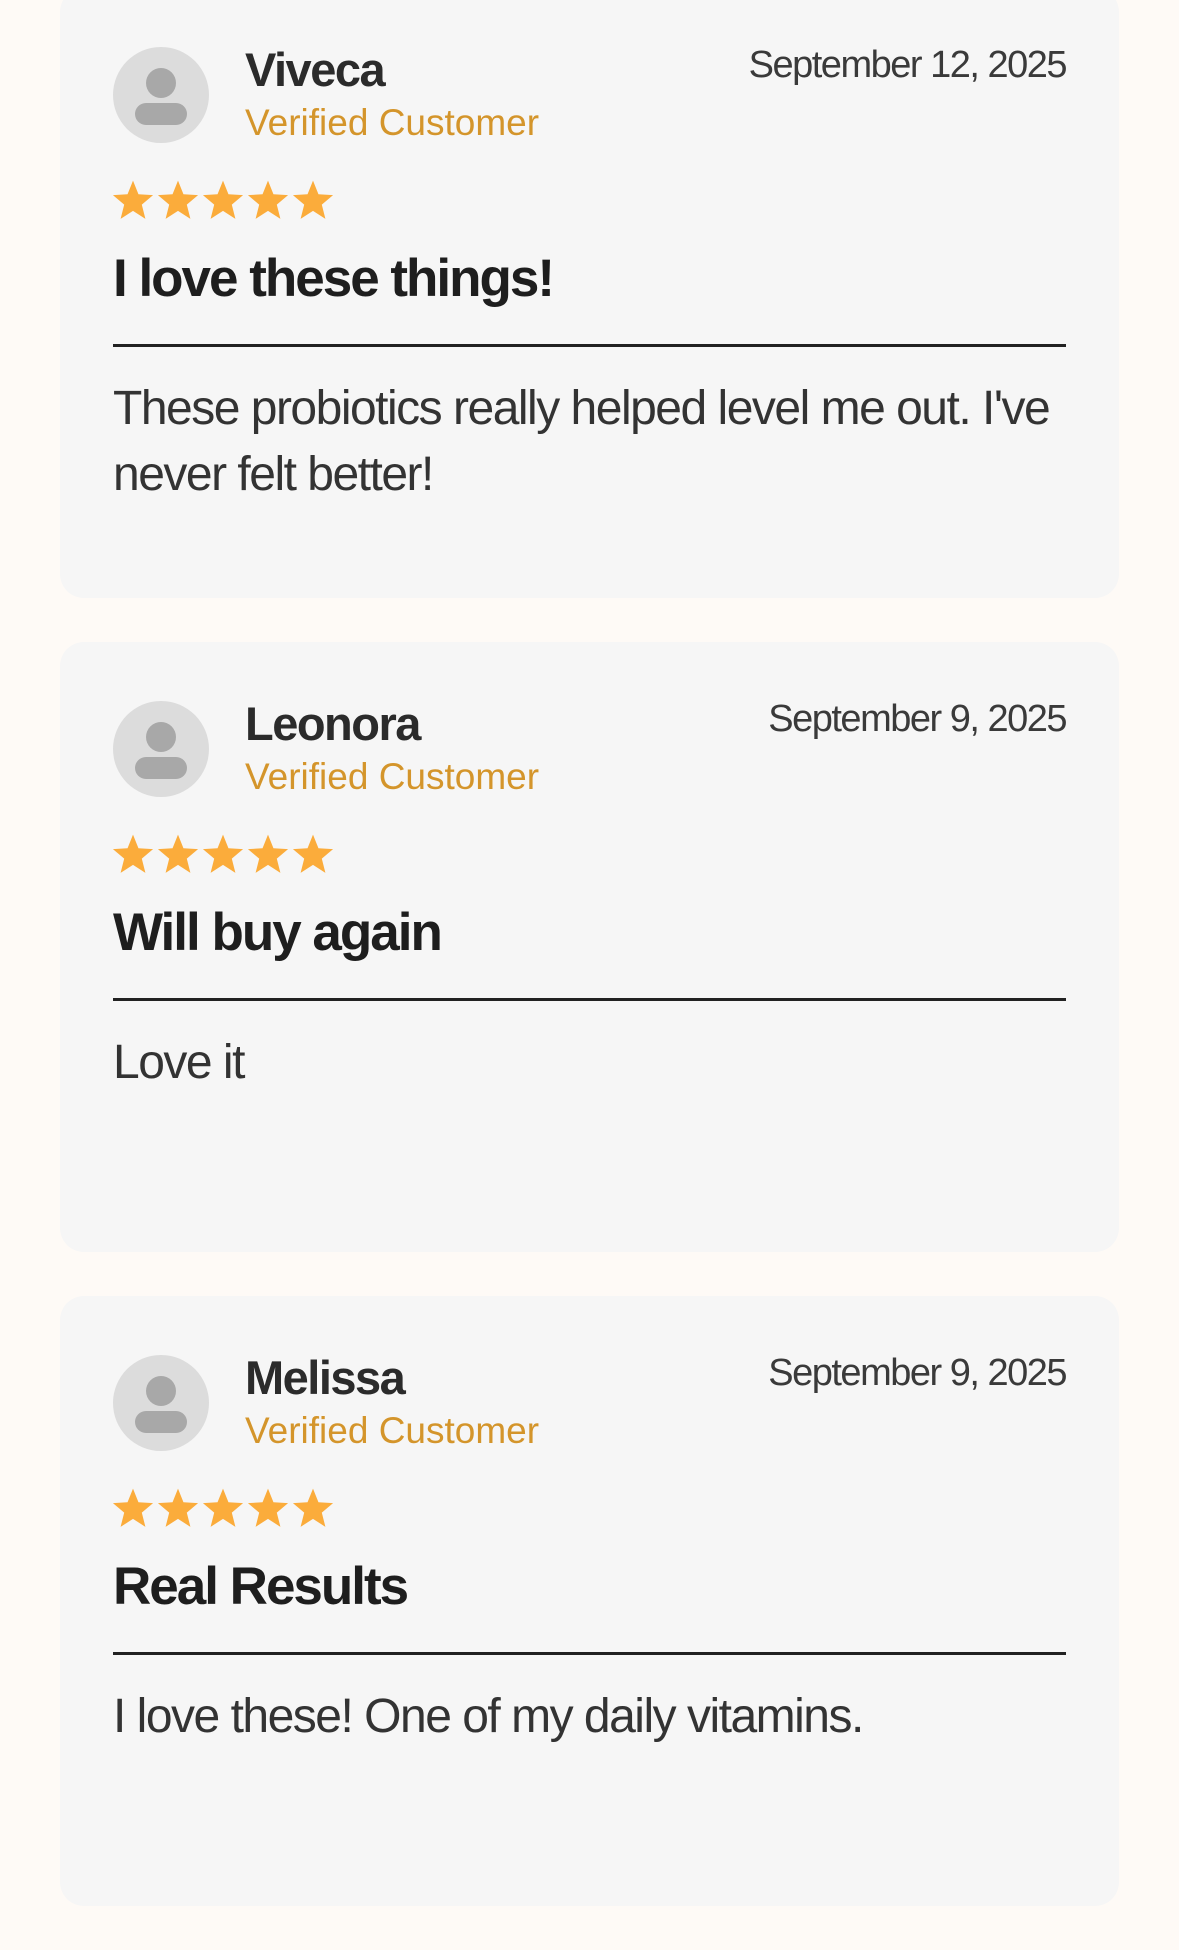 This screenshot has height=1950, width=1179. I want to click on review-body: I love these! One of my daily vitamins., so click(488, 1716).